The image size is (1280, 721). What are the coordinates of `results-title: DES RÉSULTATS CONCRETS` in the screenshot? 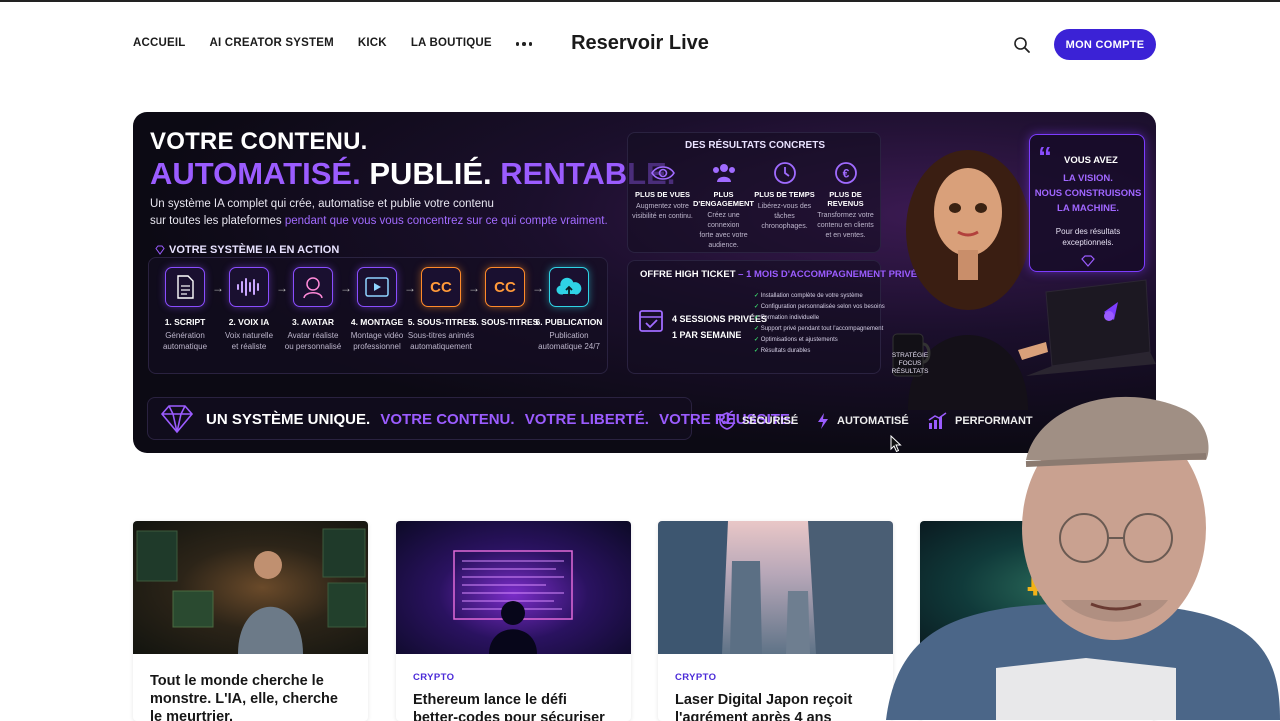 It's located at (754, 145).